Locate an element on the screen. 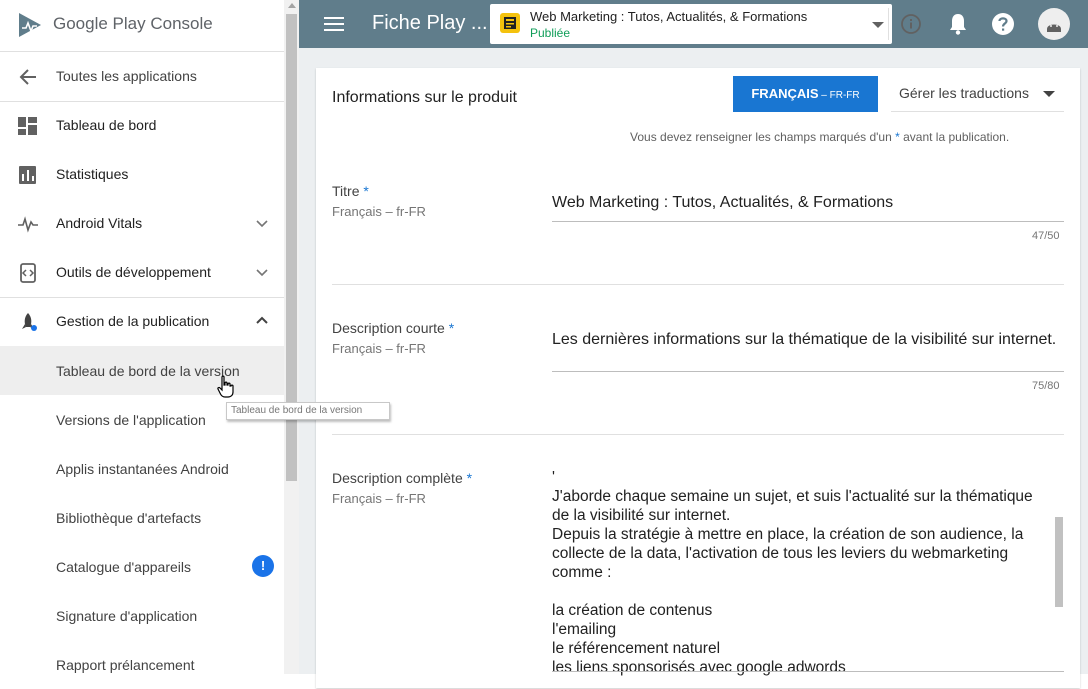 This screenshot has width=1088, height=689. sidebar-item-android-vitals: Android Vitals is located at coordinates (142, 223).